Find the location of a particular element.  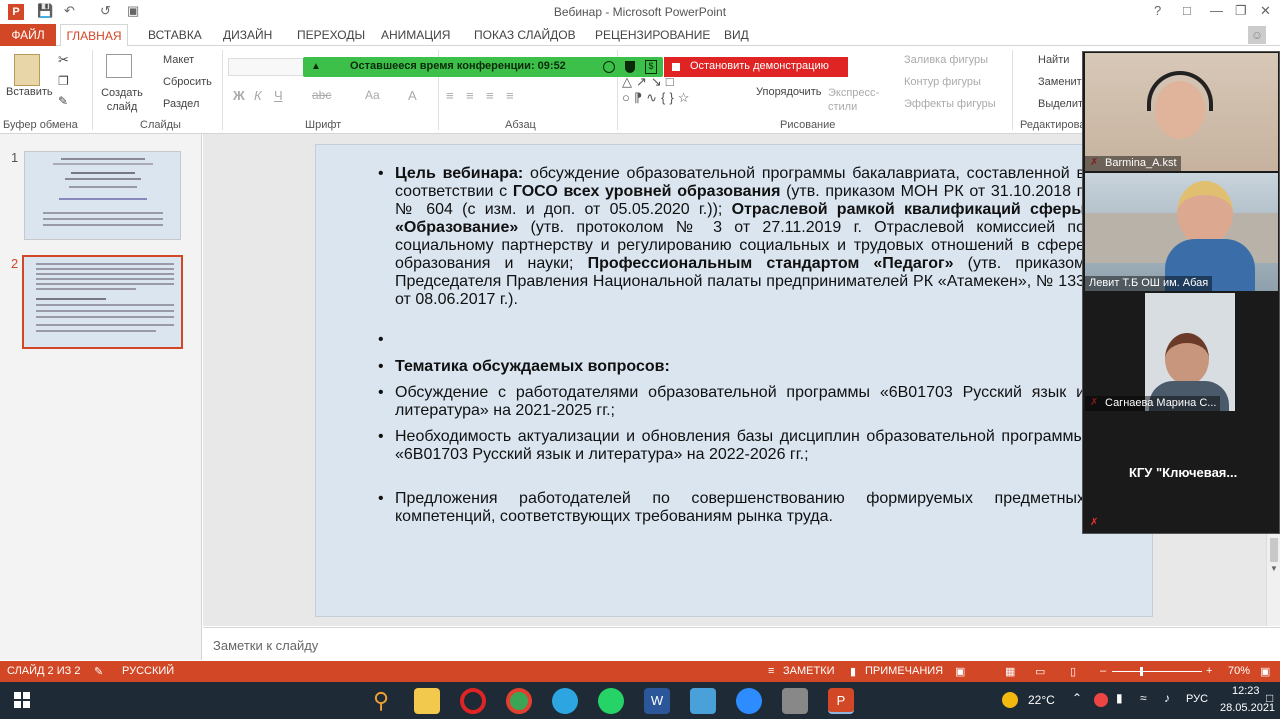

slideshow-view-icon: ▯ is located at coordinates (1073, 671).